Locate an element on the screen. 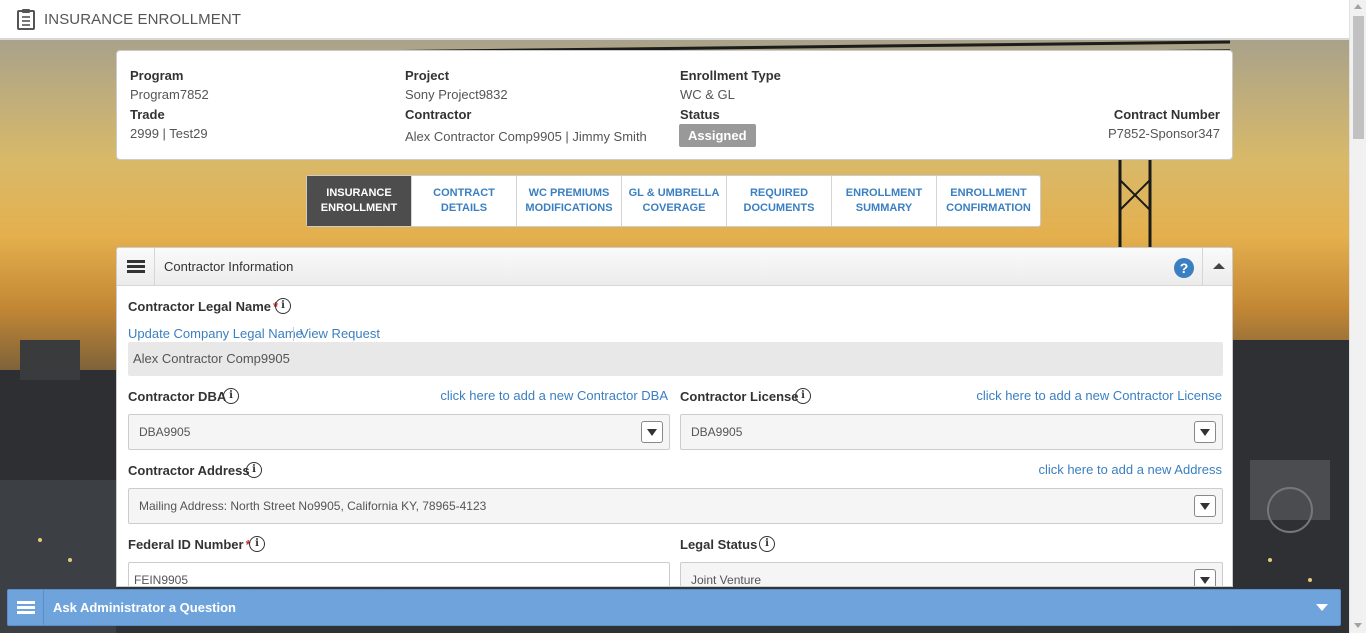  trade-label: Trade is located at coordinates (147, 114).